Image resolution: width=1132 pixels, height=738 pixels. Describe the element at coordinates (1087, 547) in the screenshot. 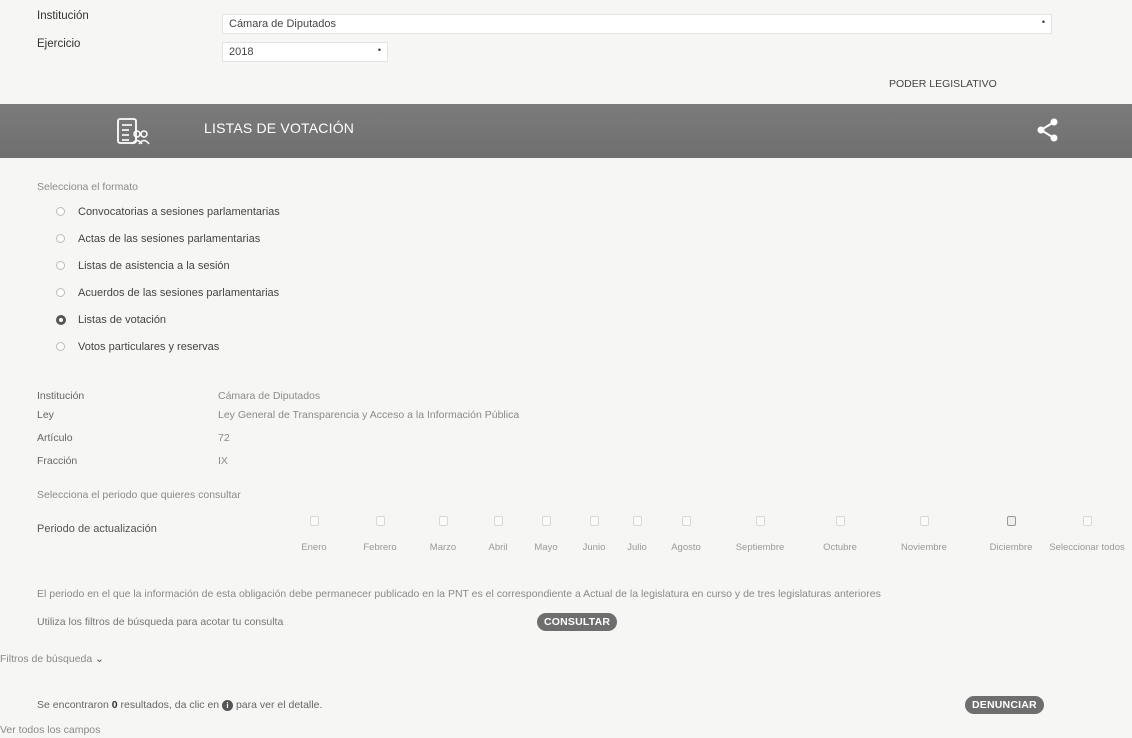

I see `month-label: Seleccionar todos` at that location.